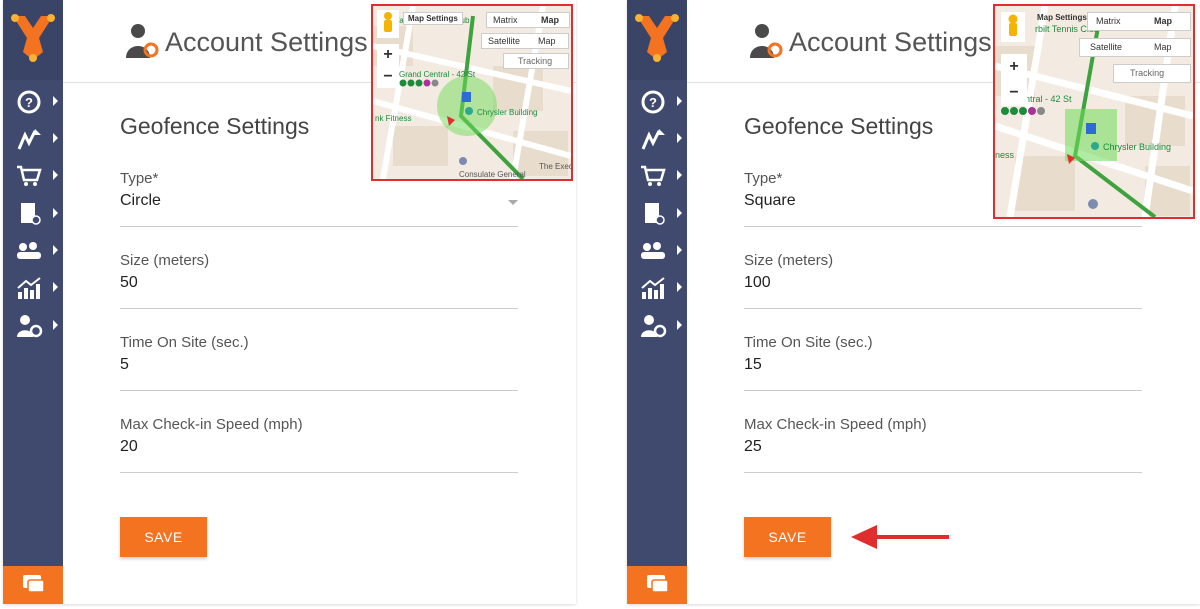 The image size is (1200, 609). Describe the element at coordinates (1005, 155) in the screenshot. I see `map-label-fitness: ness` at that location.